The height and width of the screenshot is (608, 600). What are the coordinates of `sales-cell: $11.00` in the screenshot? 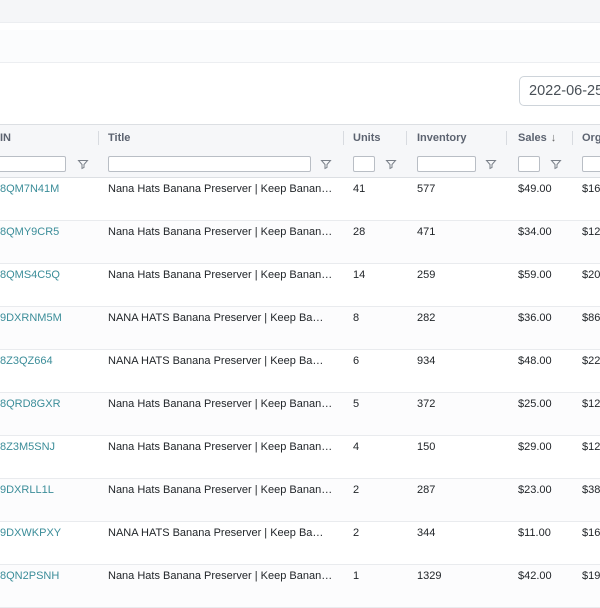 It's located at (534, 533).